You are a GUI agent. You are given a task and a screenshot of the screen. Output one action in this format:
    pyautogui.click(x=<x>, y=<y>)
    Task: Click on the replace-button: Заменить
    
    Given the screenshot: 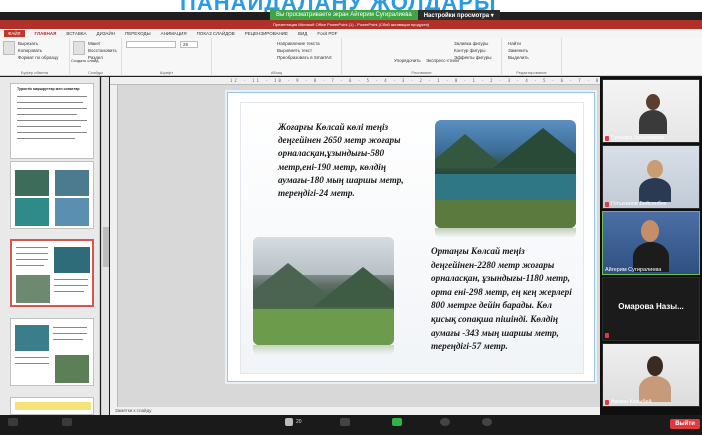 What is the action you would take?
    pyautogui.click(x=518, y=50)
    